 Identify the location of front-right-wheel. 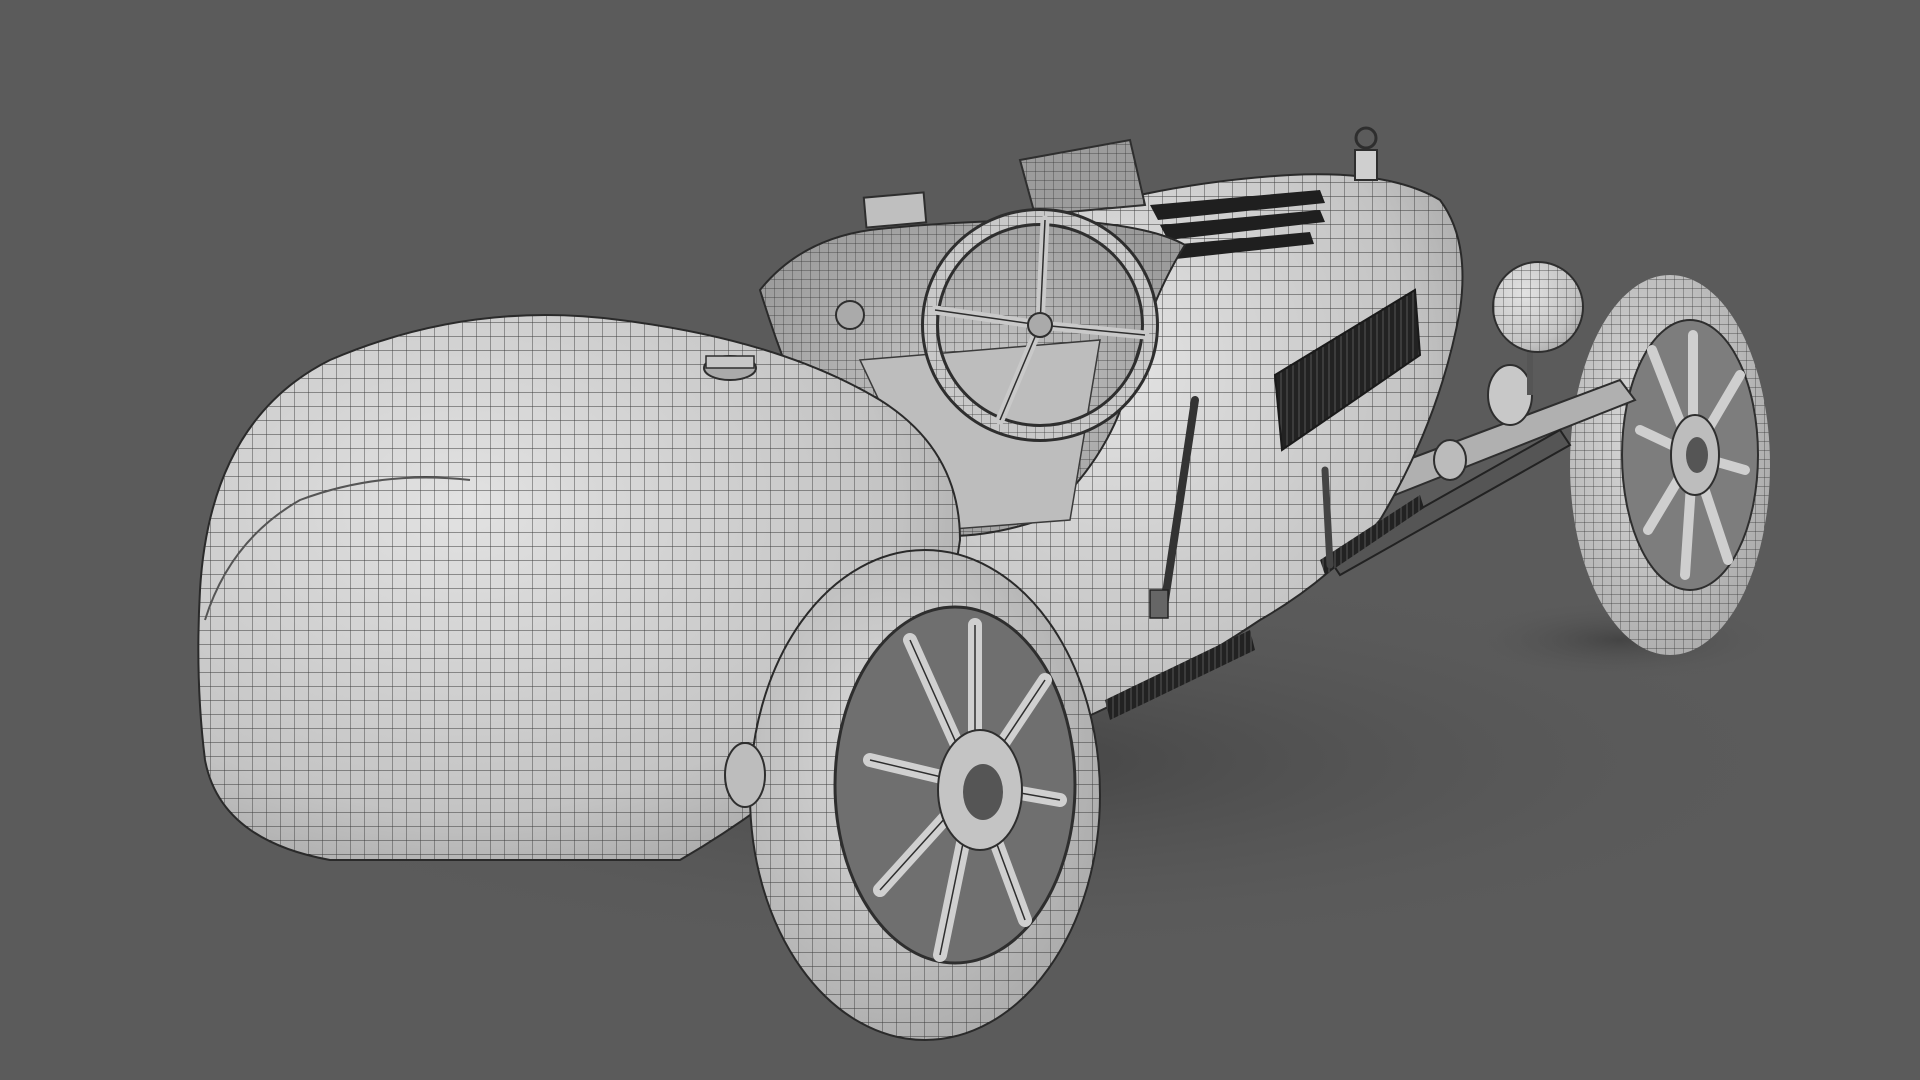
(1670, 465).